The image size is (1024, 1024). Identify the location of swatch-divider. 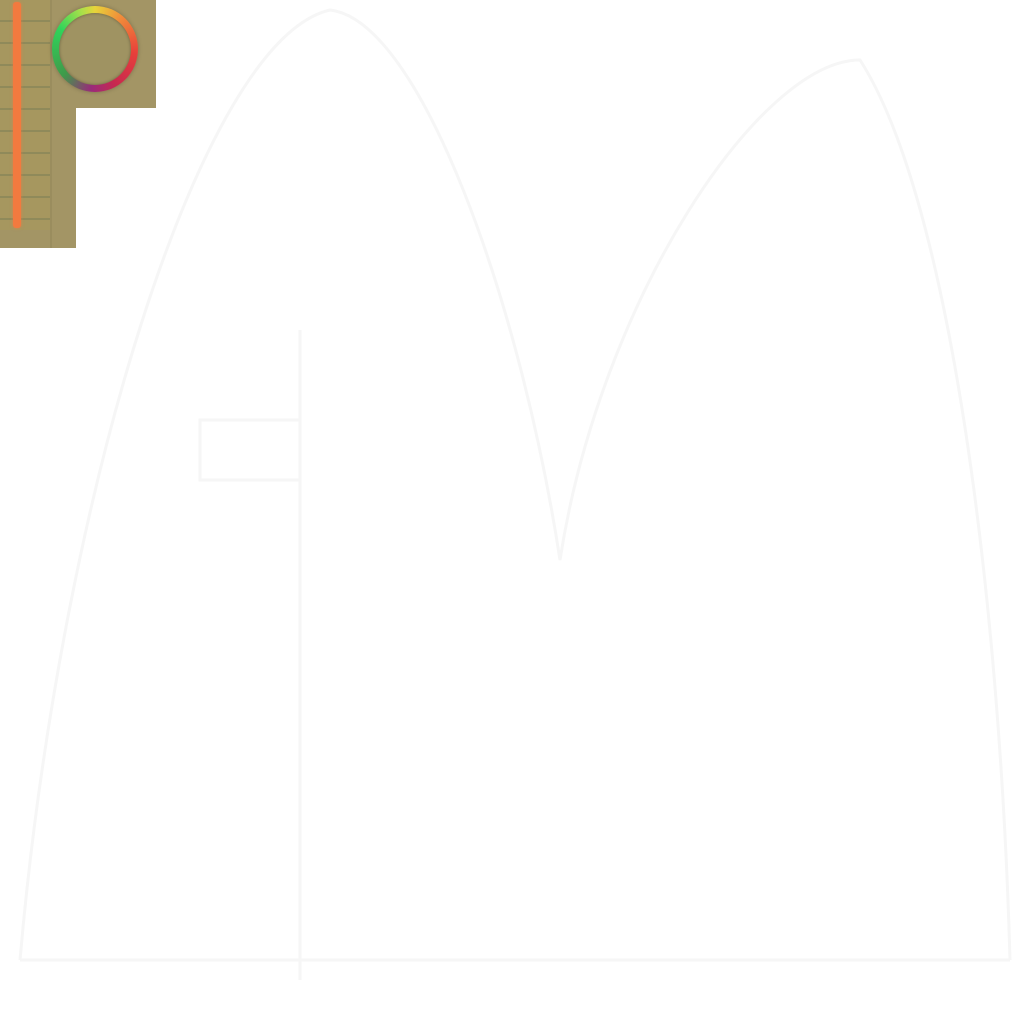
(51, 124).